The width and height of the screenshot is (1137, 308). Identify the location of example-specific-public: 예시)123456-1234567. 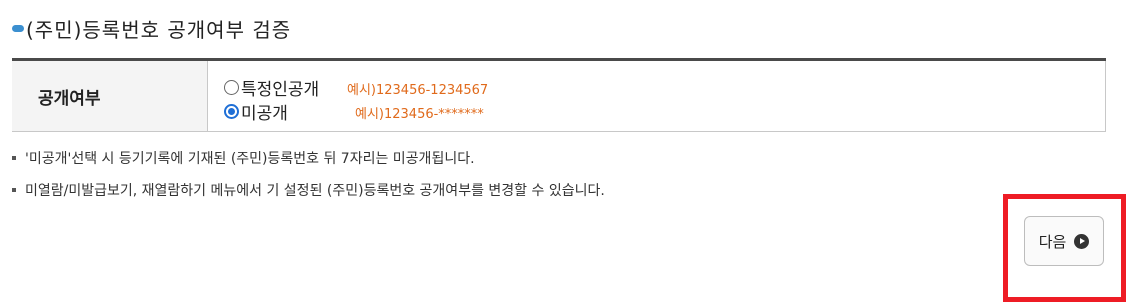
(418, 90).